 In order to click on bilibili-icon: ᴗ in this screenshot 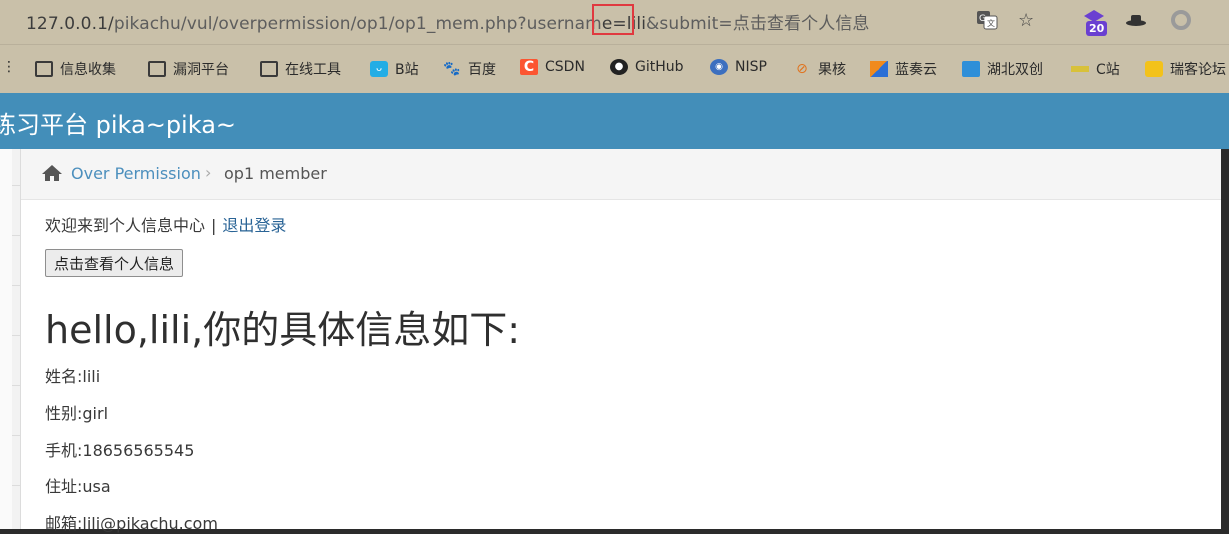, I will do `click(379, 69)`.